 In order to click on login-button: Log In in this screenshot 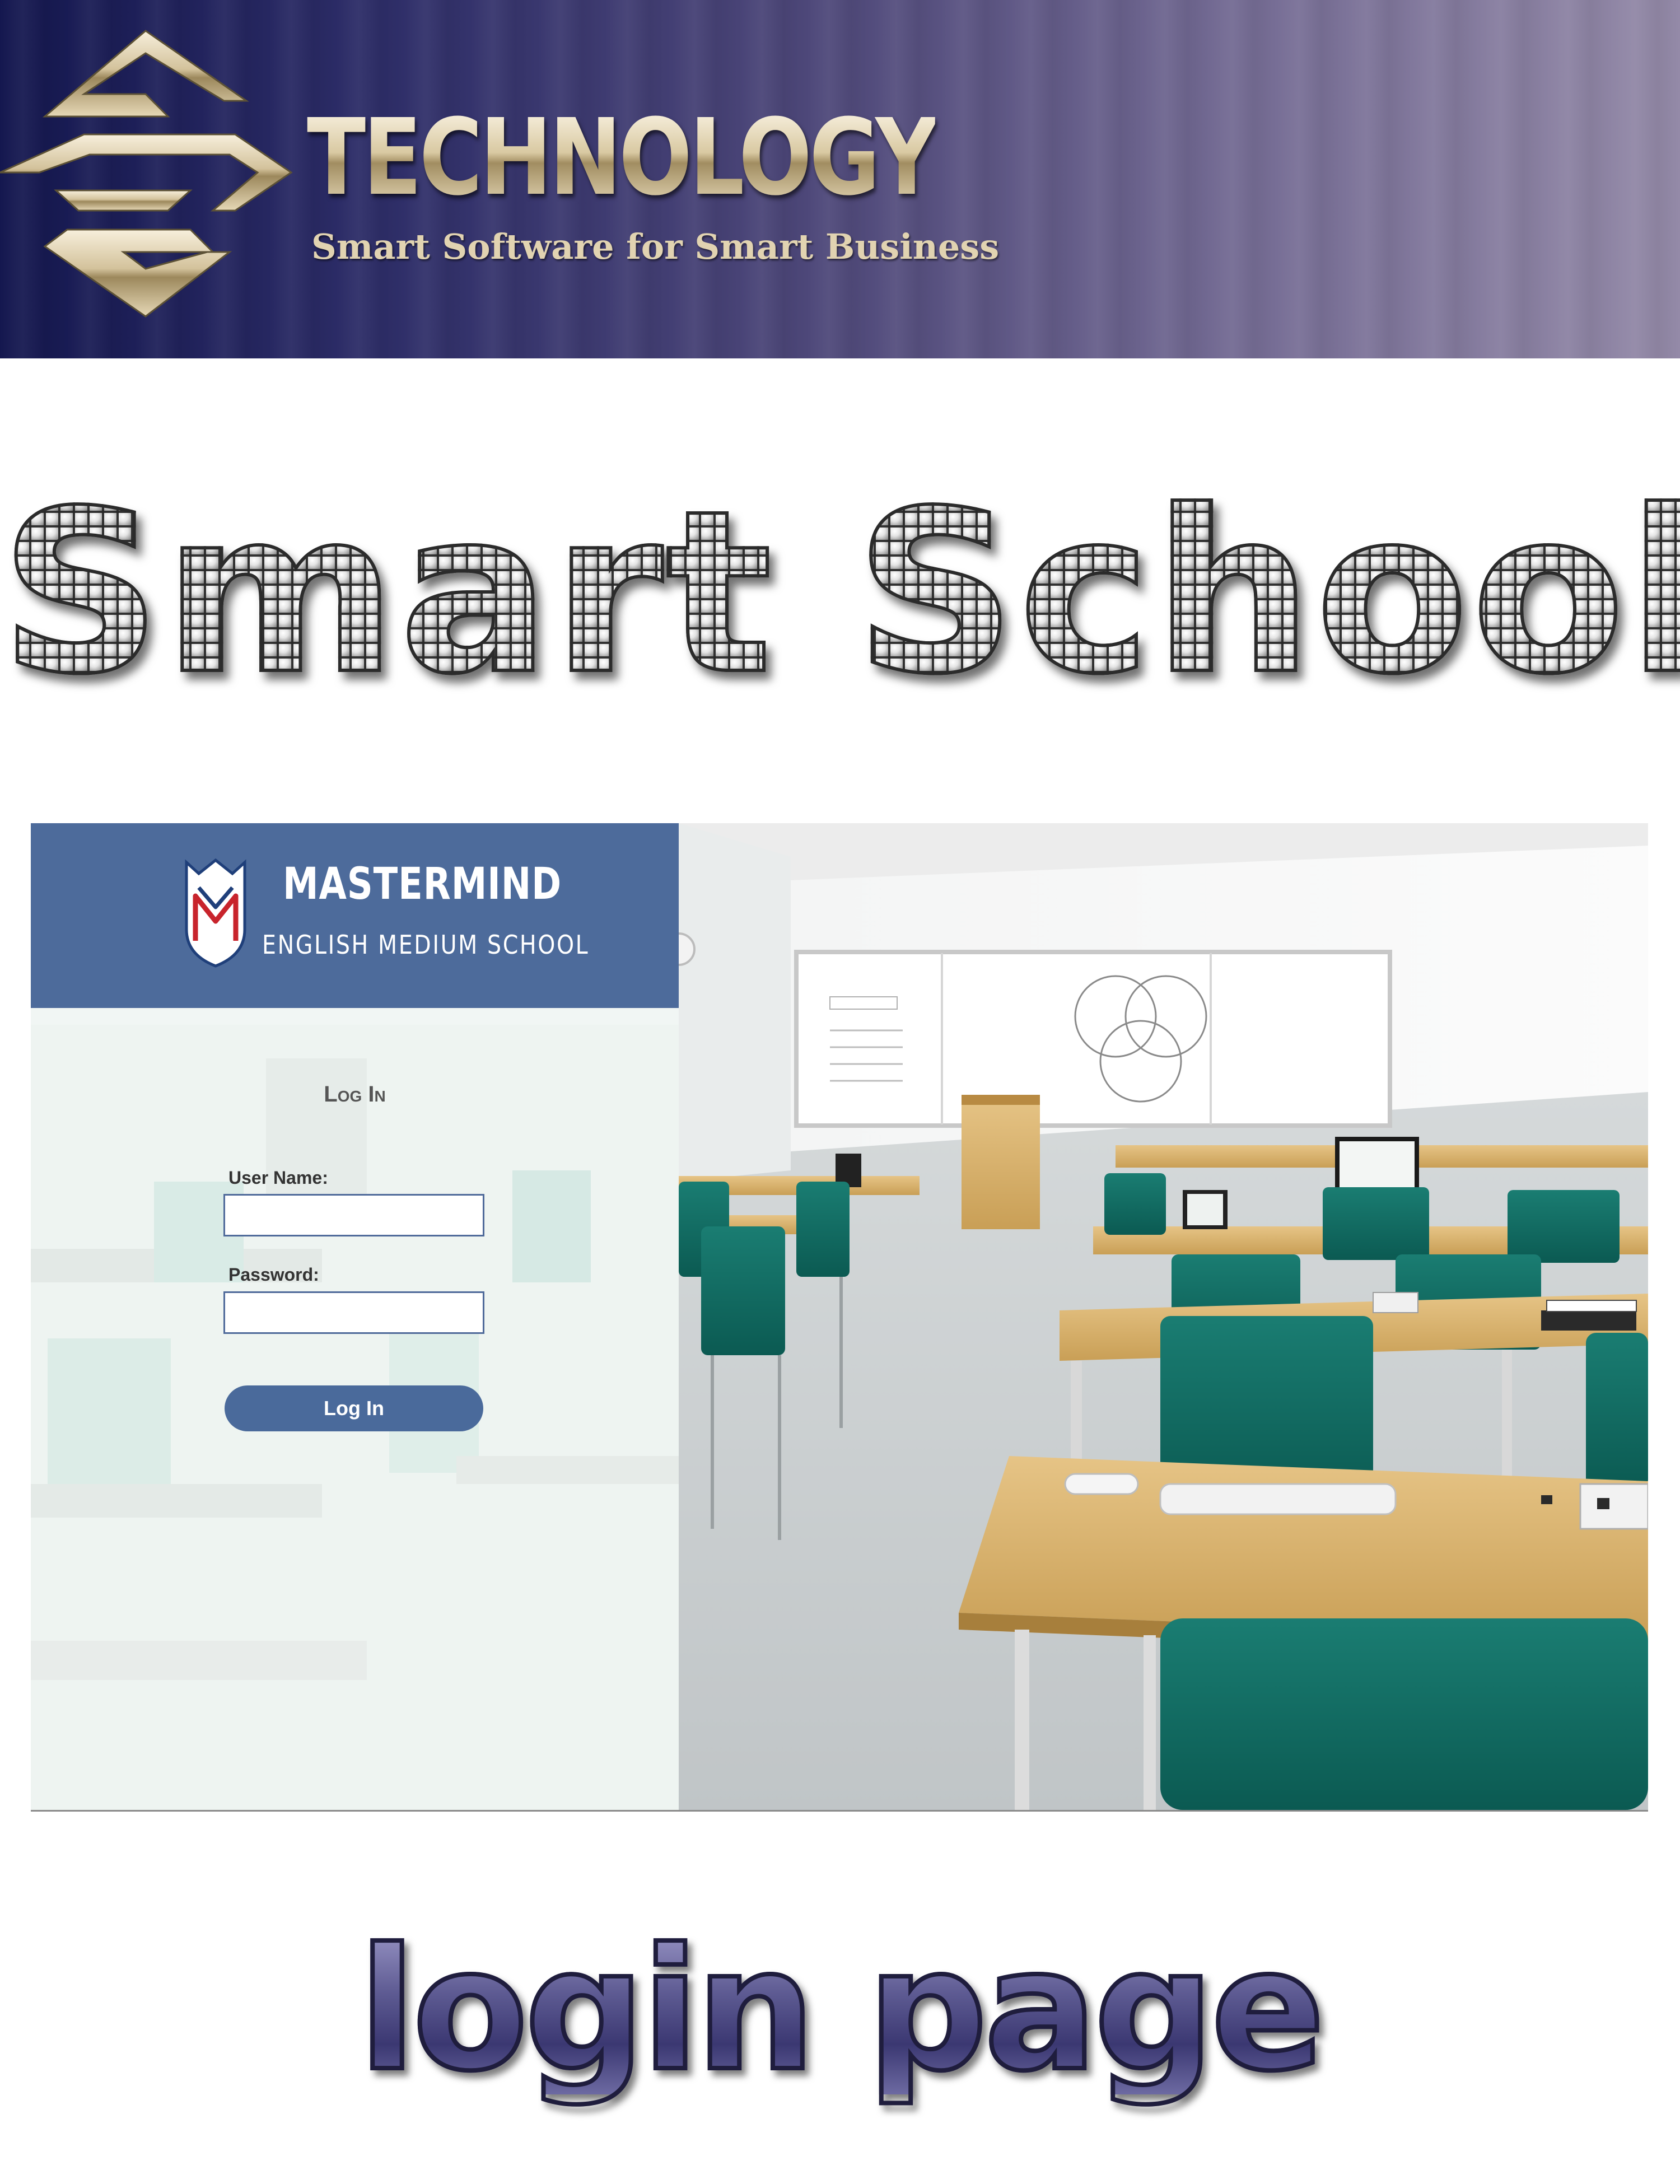, I will do `click(354, 1408)`.